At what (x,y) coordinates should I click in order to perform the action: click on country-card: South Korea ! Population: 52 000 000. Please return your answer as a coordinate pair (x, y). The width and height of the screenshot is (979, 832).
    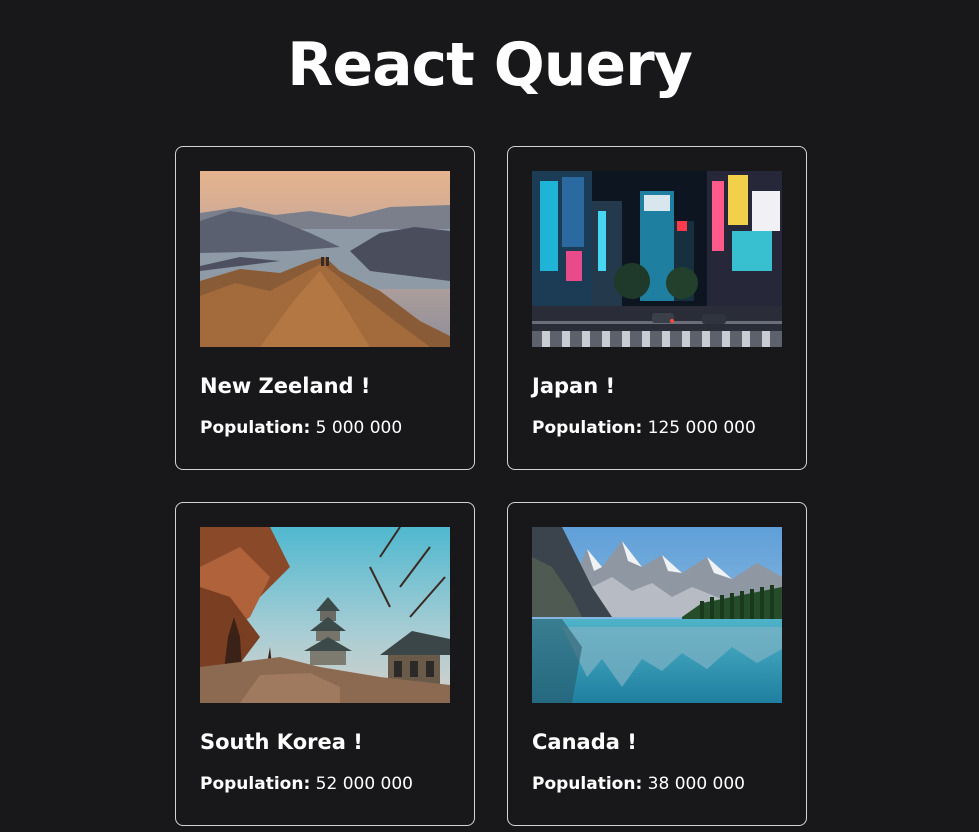
    Looking at the image, I should click on (325, 664).